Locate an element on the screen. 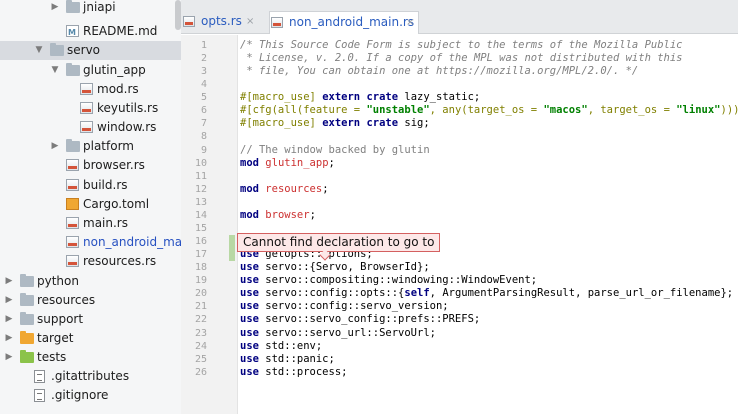 The height and width of the screenshot is (414, 738). line-number: 9 is located at coordinates (203, 150).